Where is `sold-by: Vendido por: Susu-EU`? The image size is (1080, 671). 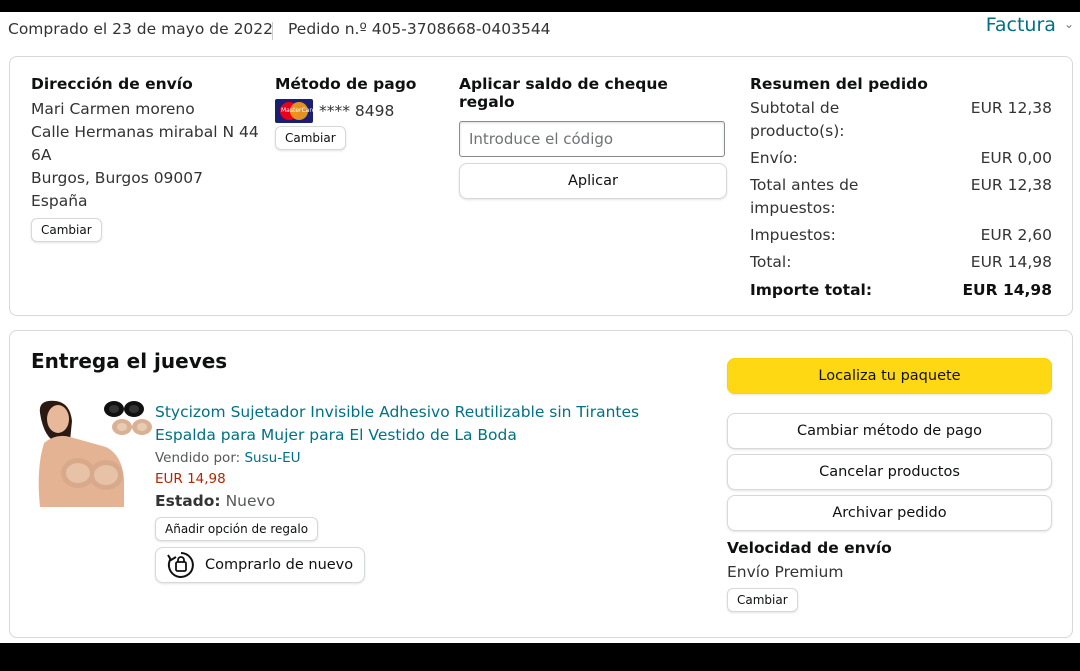
sold-by: Vendido por: Susu-EU is located at coordinates (427, 458).